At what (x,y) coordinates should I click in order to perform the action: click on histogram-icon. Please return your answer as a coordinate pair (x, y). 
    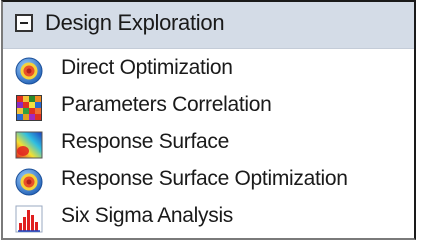
    Looking at the image, I should click on (29, 219).